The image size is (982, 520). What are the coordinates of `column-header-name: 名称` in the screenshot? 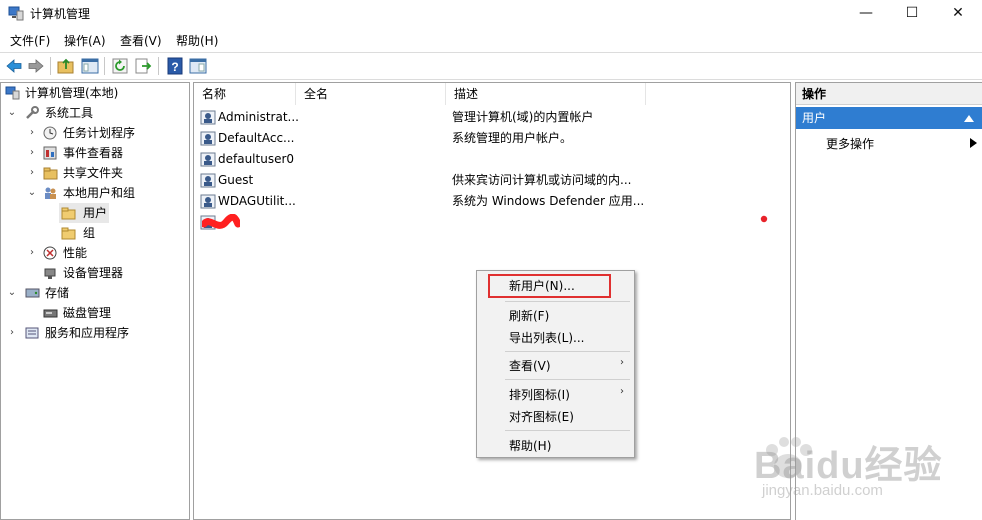 It's located at (245, 94).